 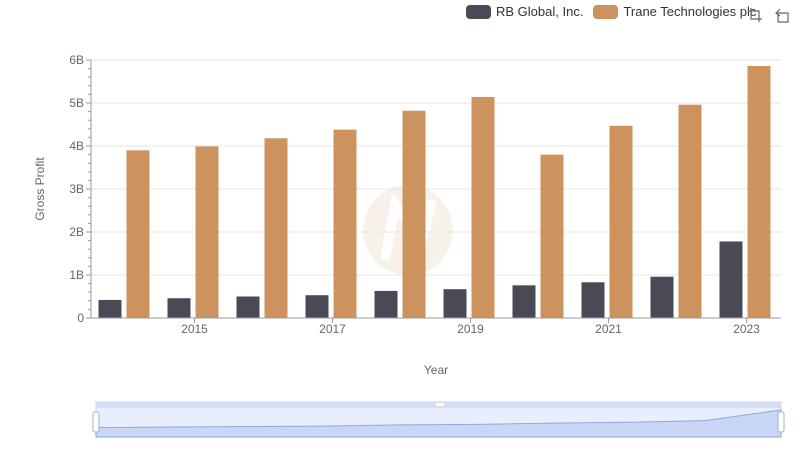 What do you see at coordinates (524, 301) in the screenshot?
I see `bar-rb-global-2020` at bounding box center [524, 301].